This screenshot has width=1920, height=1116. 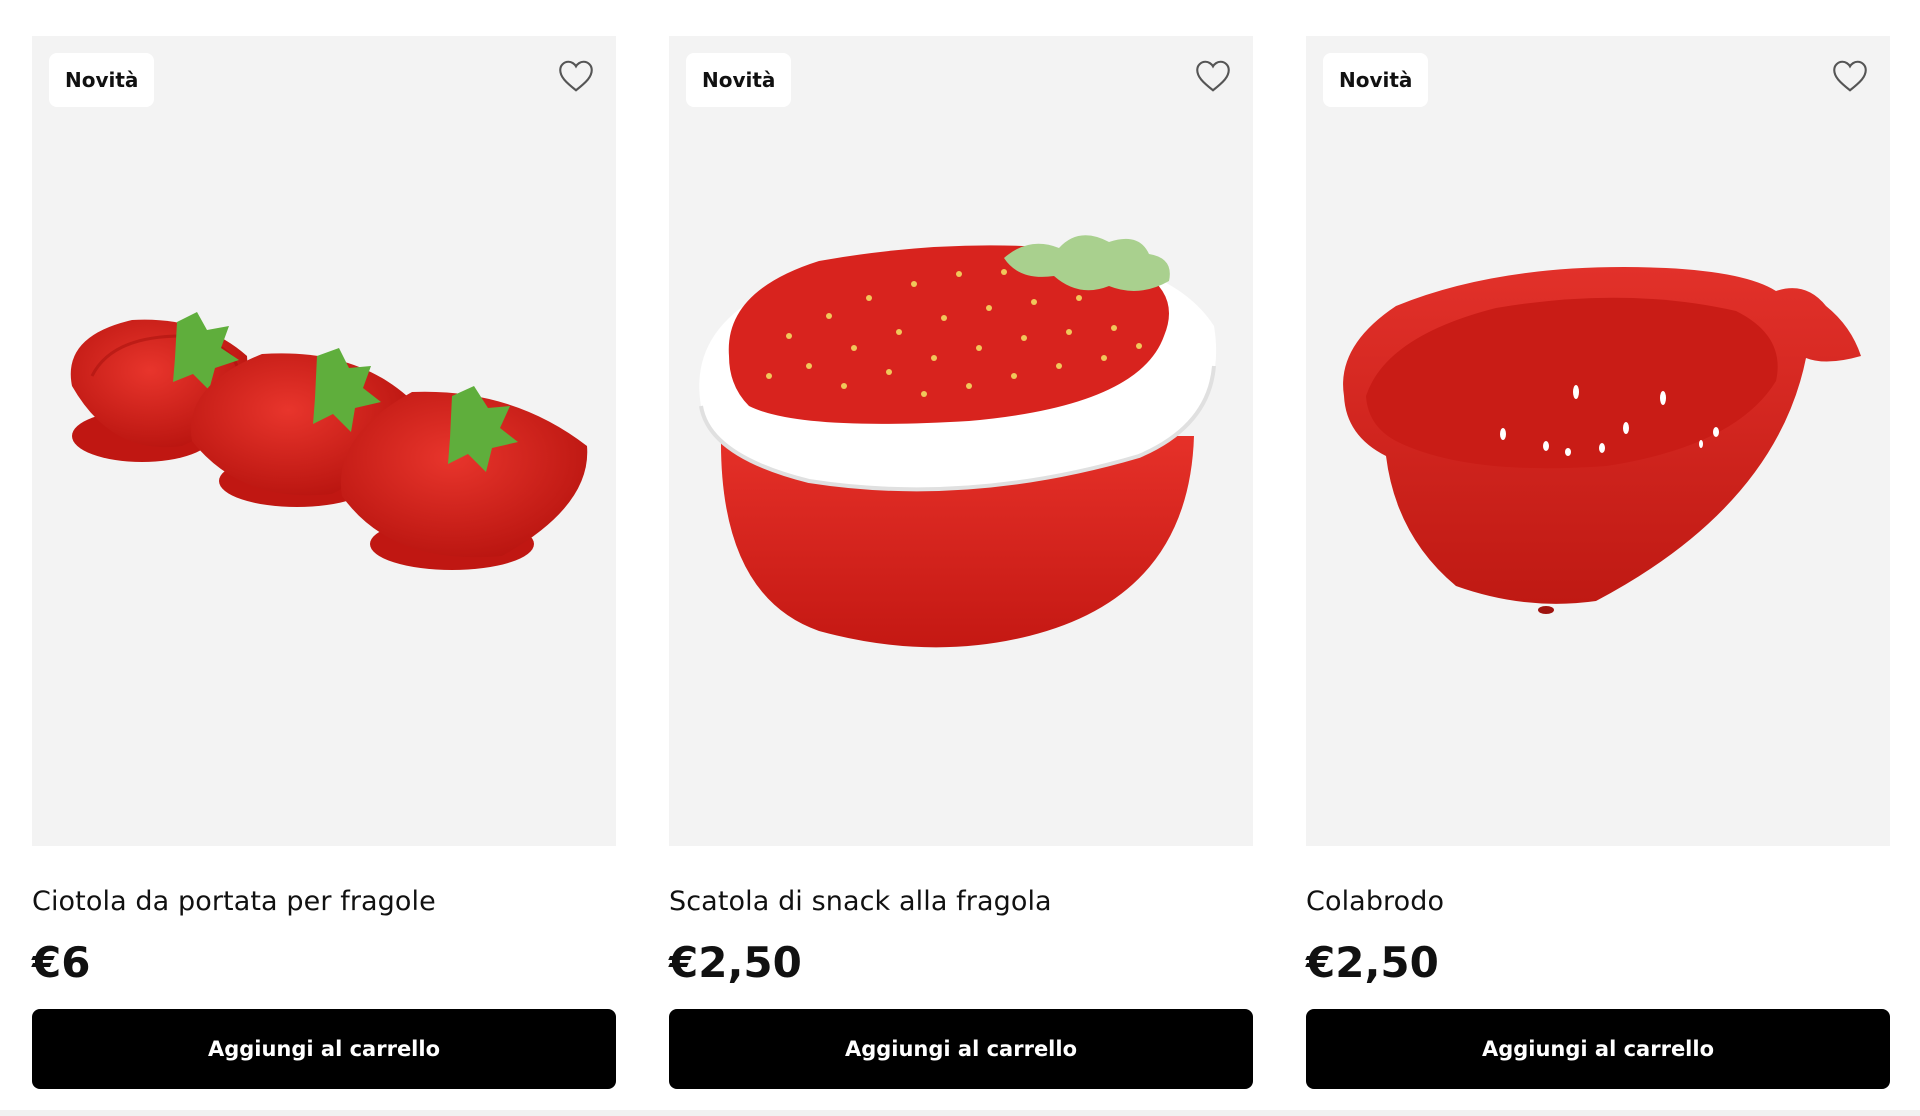 I want to click on product-title: Ciotola da portata per fragole, so click(x=324, y=902).